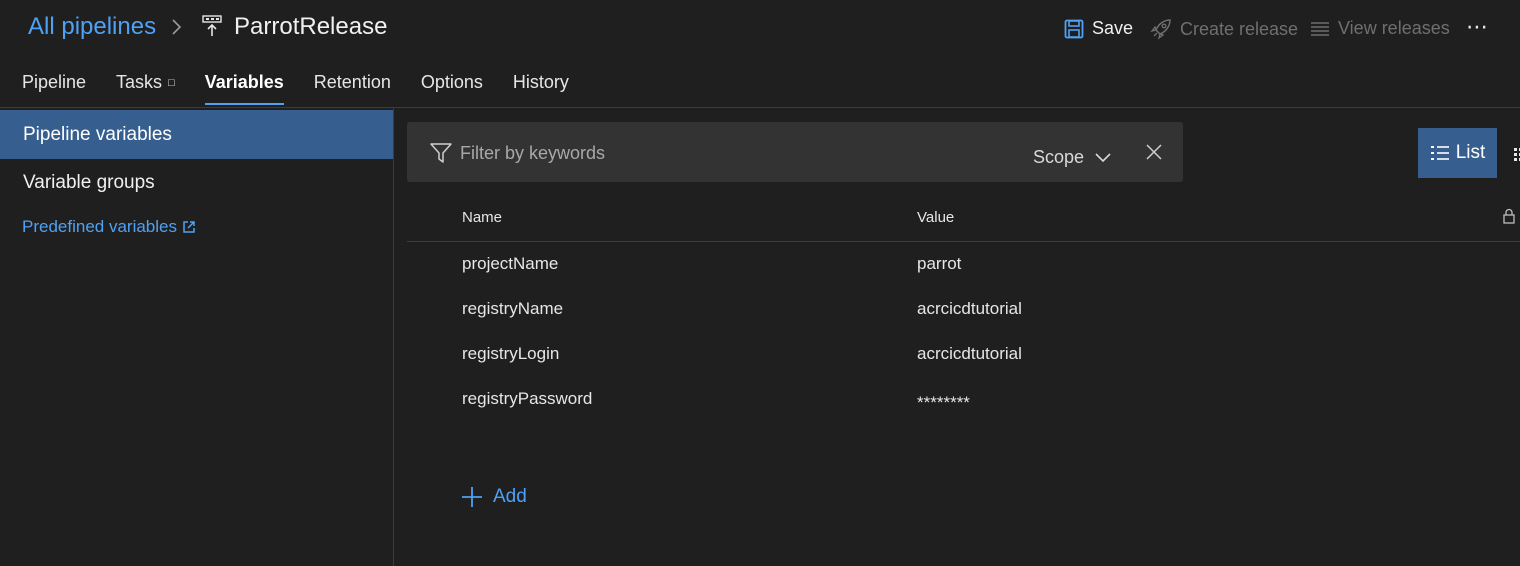 This screenshot has width=1520, height=566. I want to click on table-row: registryPassword ********, so click(963, 399).